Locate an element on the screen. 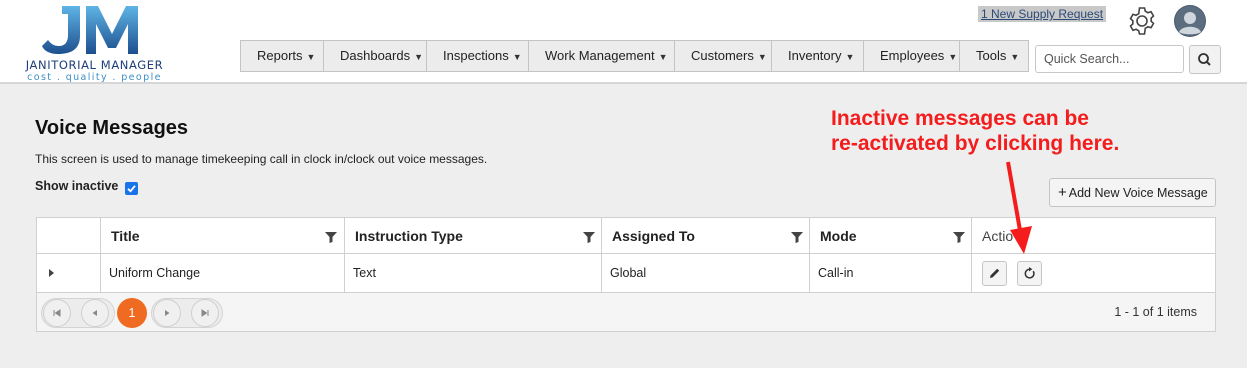 The image size is (1247, 368). page-1-button: 1 is located at coordinates (132, 313).